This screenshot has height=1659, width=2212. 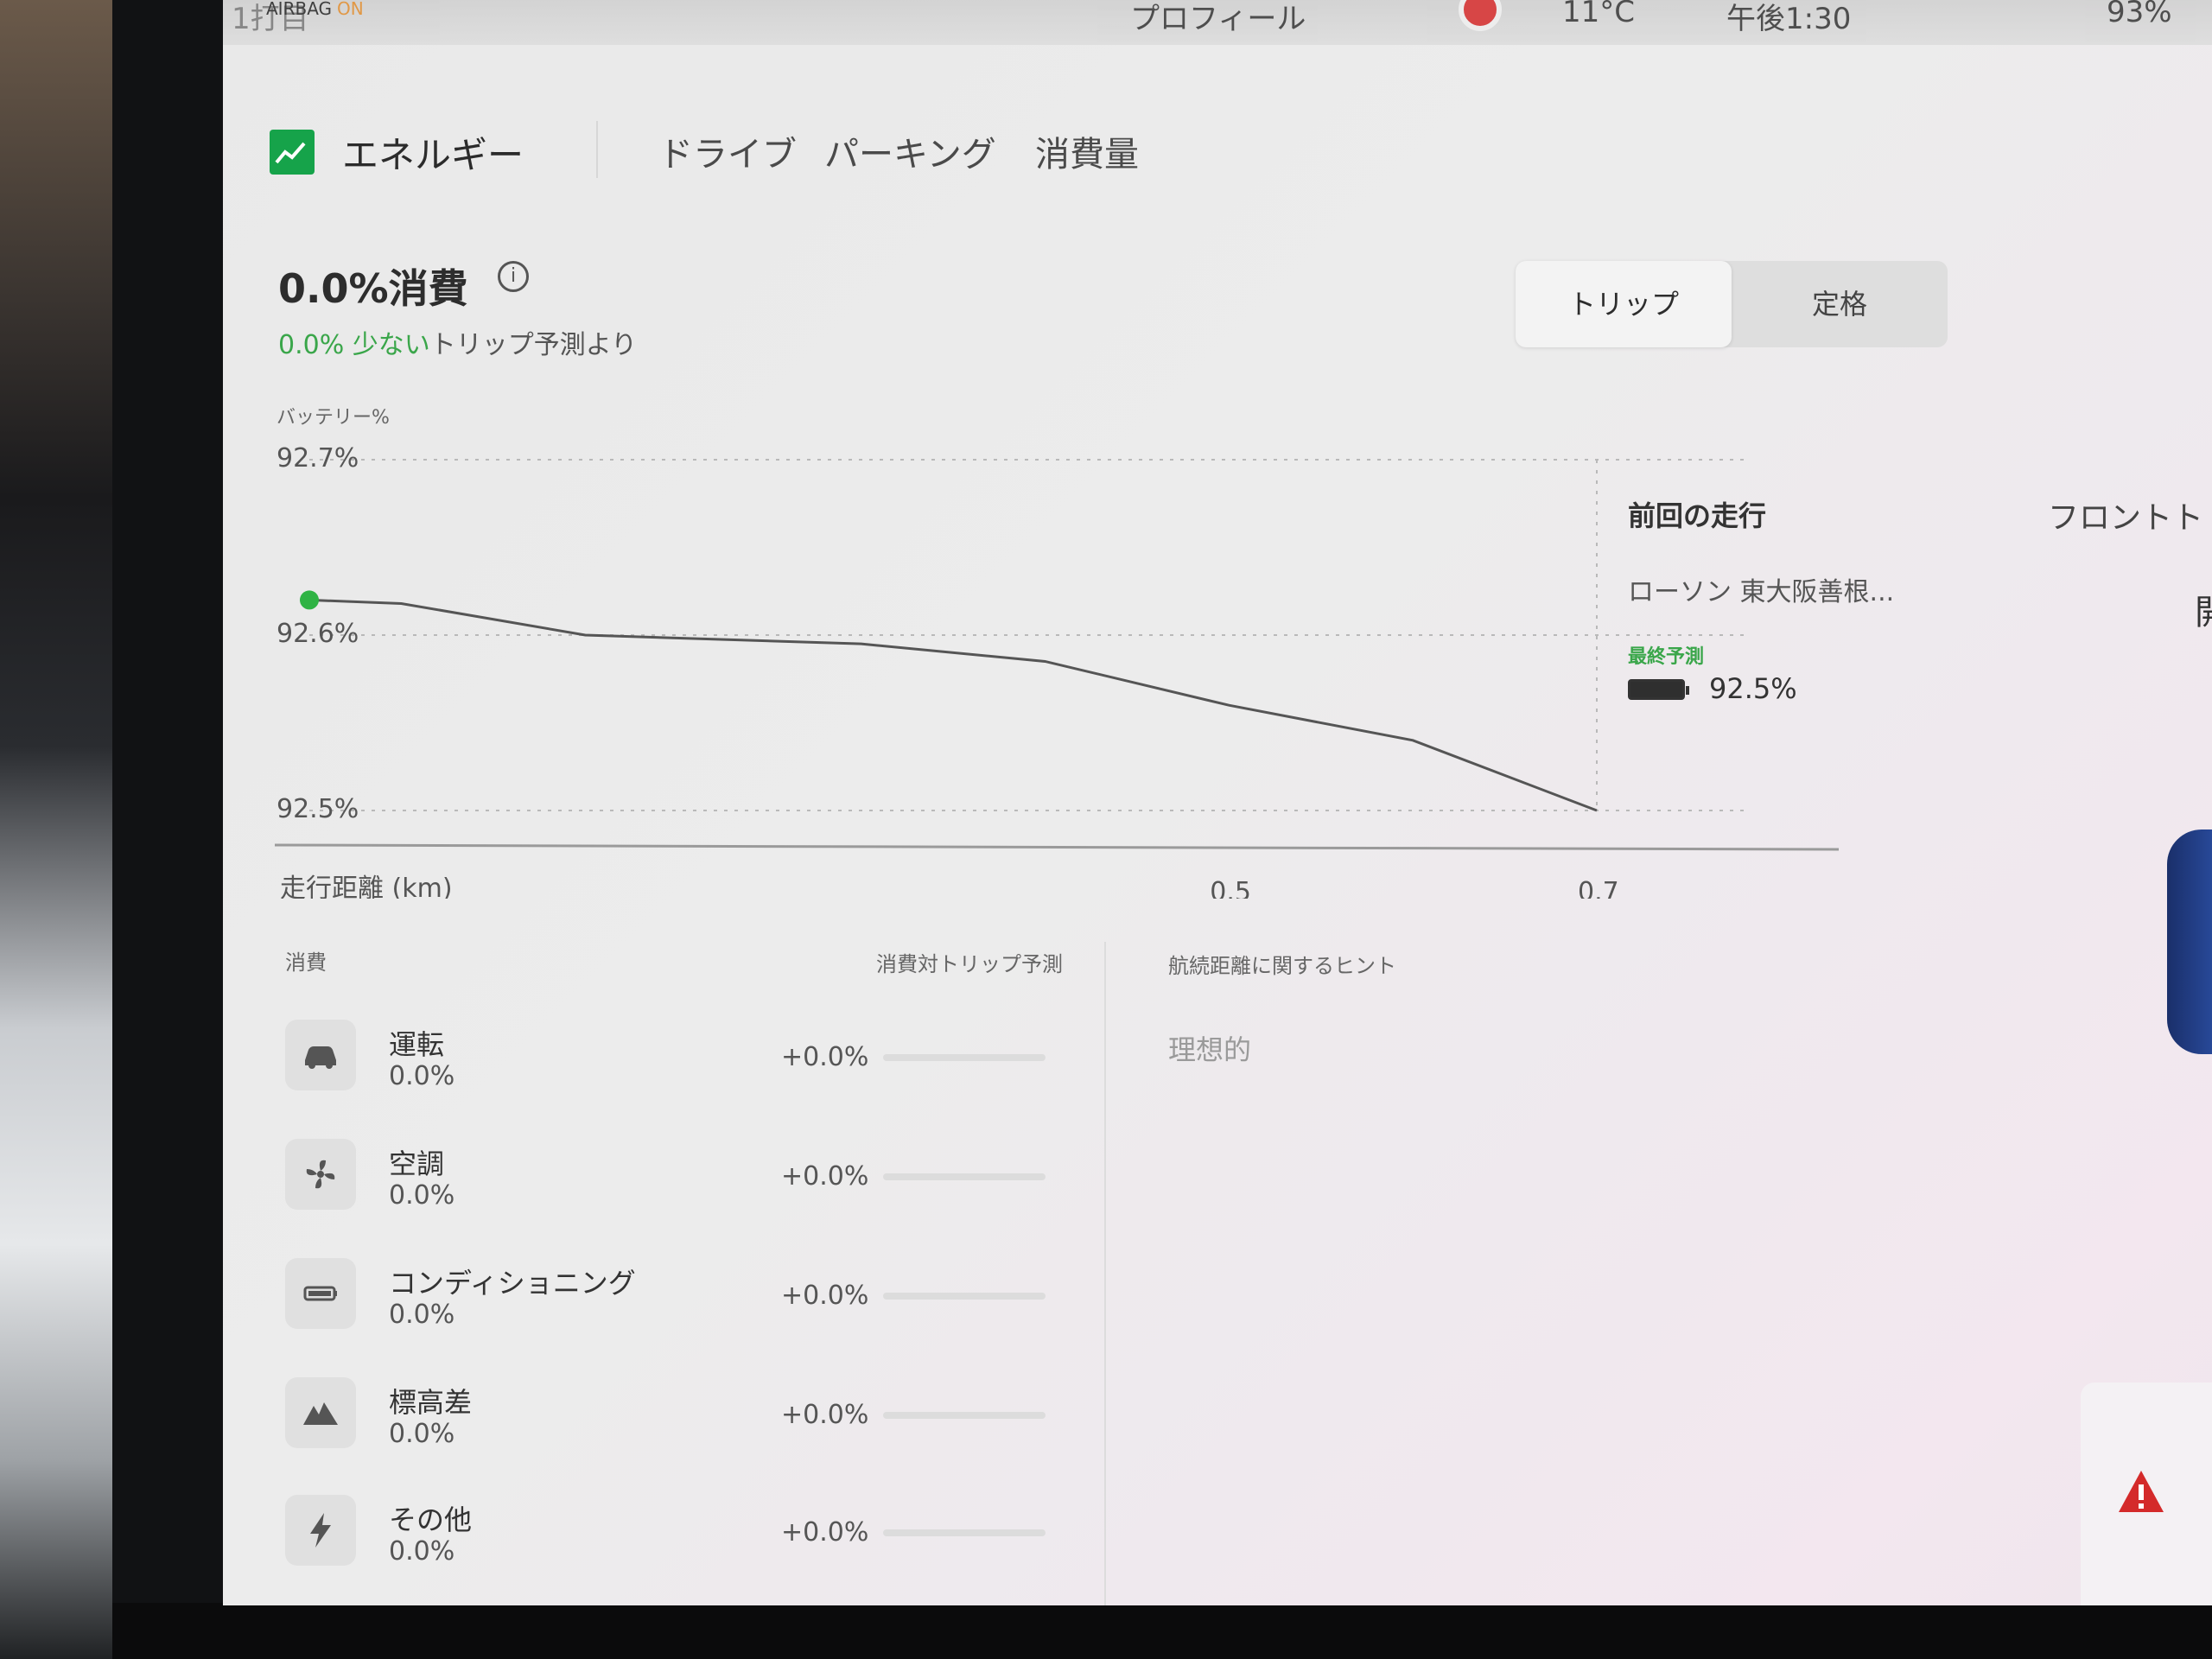 I want to click on segment-trip: トリップ, so click(x=1624, y=304).